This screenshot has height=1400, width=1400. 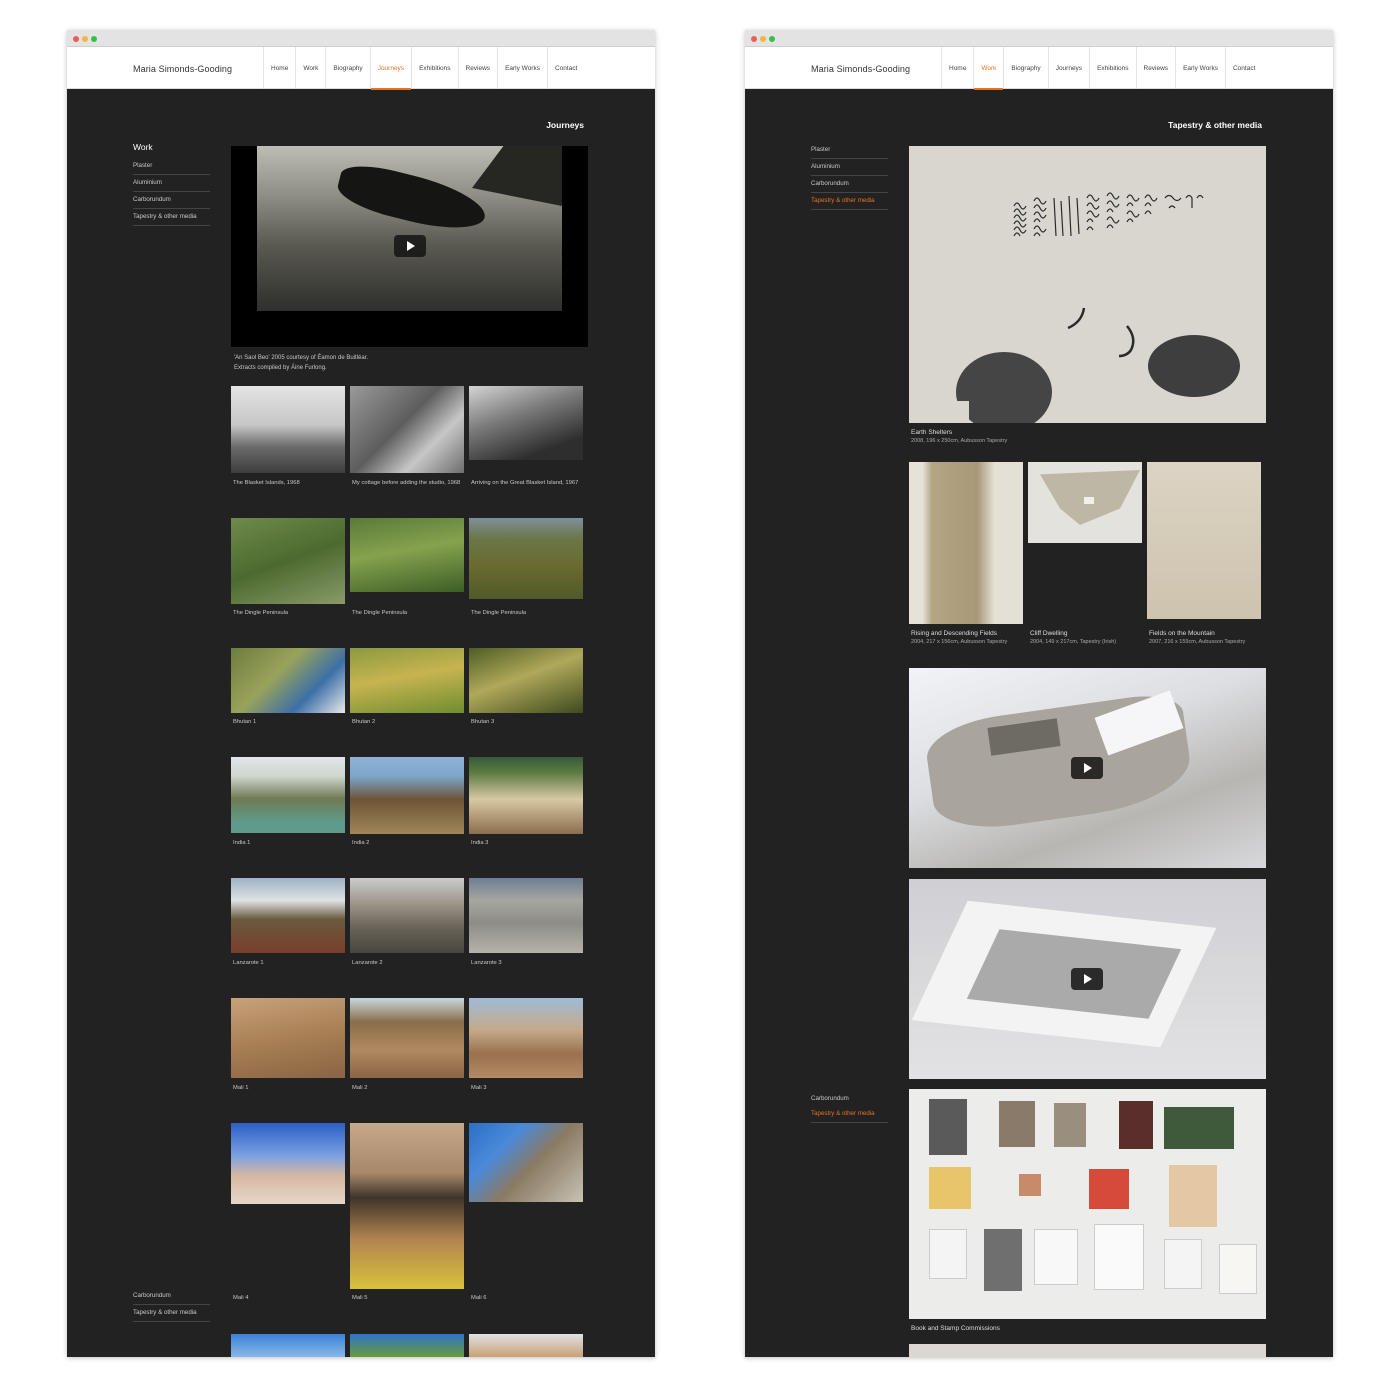 I want to click on gallery-caption: Mali 6, so click(x=479, y=1298).